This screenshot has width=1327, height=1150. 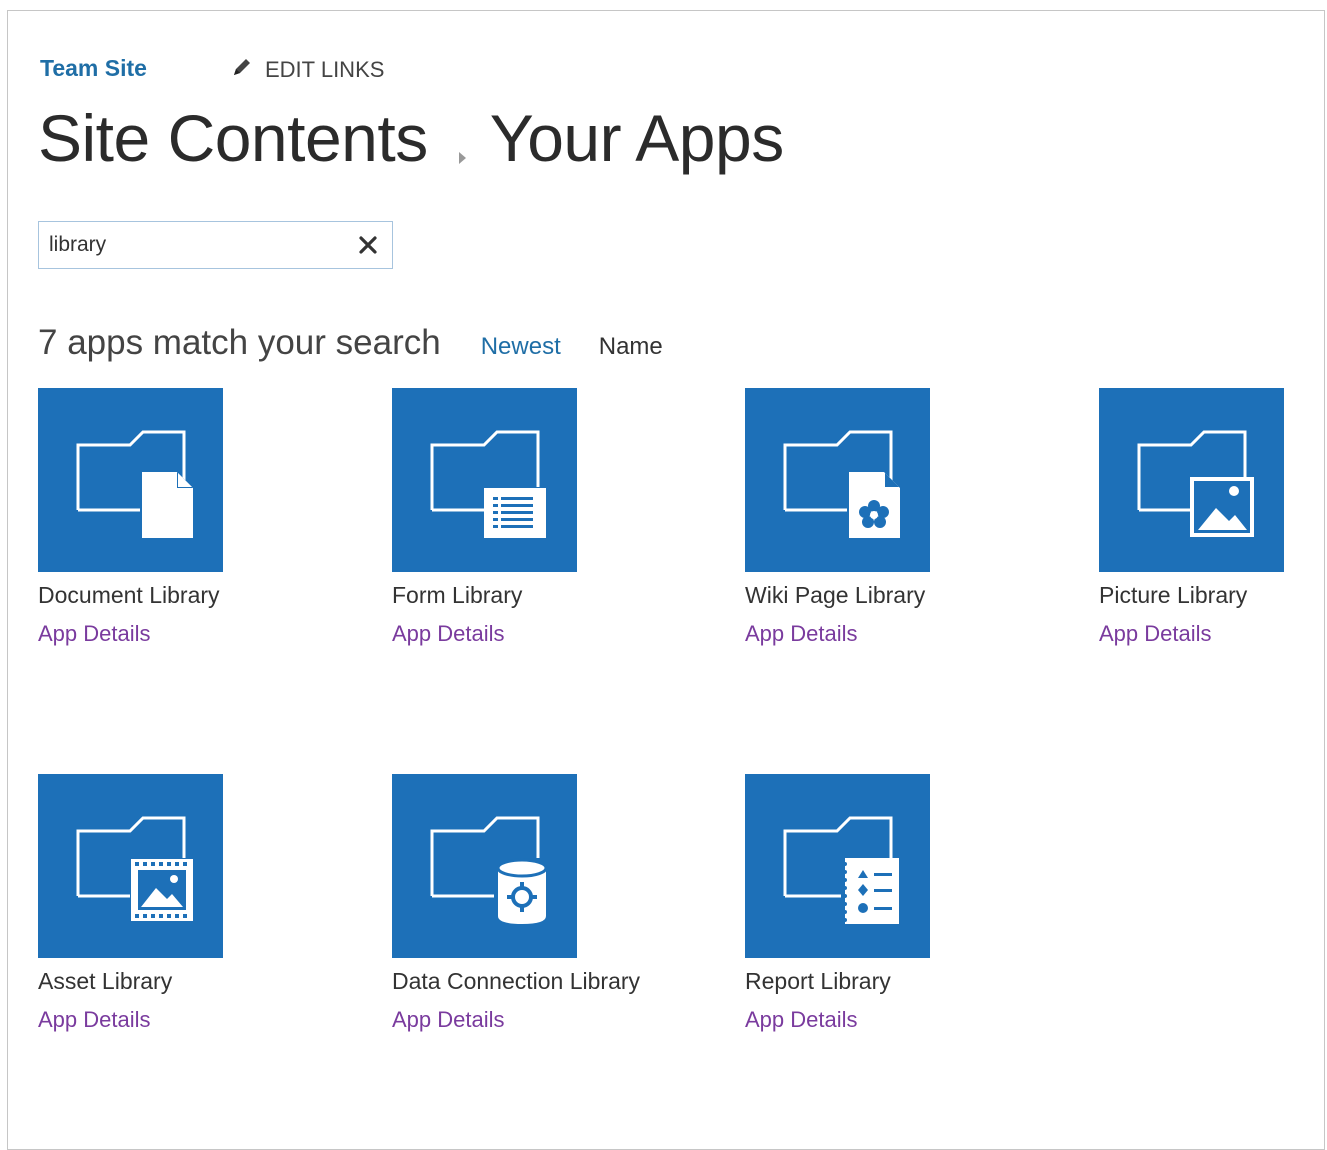 I want to click on app-tile: Data Connection Library App Details, so click(x=542, y=903).